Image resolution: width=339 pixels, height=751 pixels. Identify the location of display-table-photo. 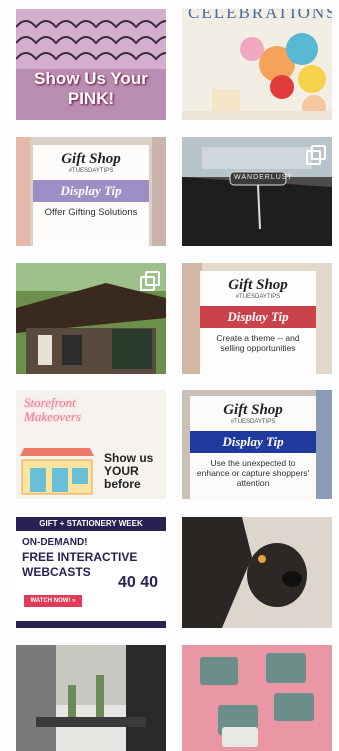
(91, 698).